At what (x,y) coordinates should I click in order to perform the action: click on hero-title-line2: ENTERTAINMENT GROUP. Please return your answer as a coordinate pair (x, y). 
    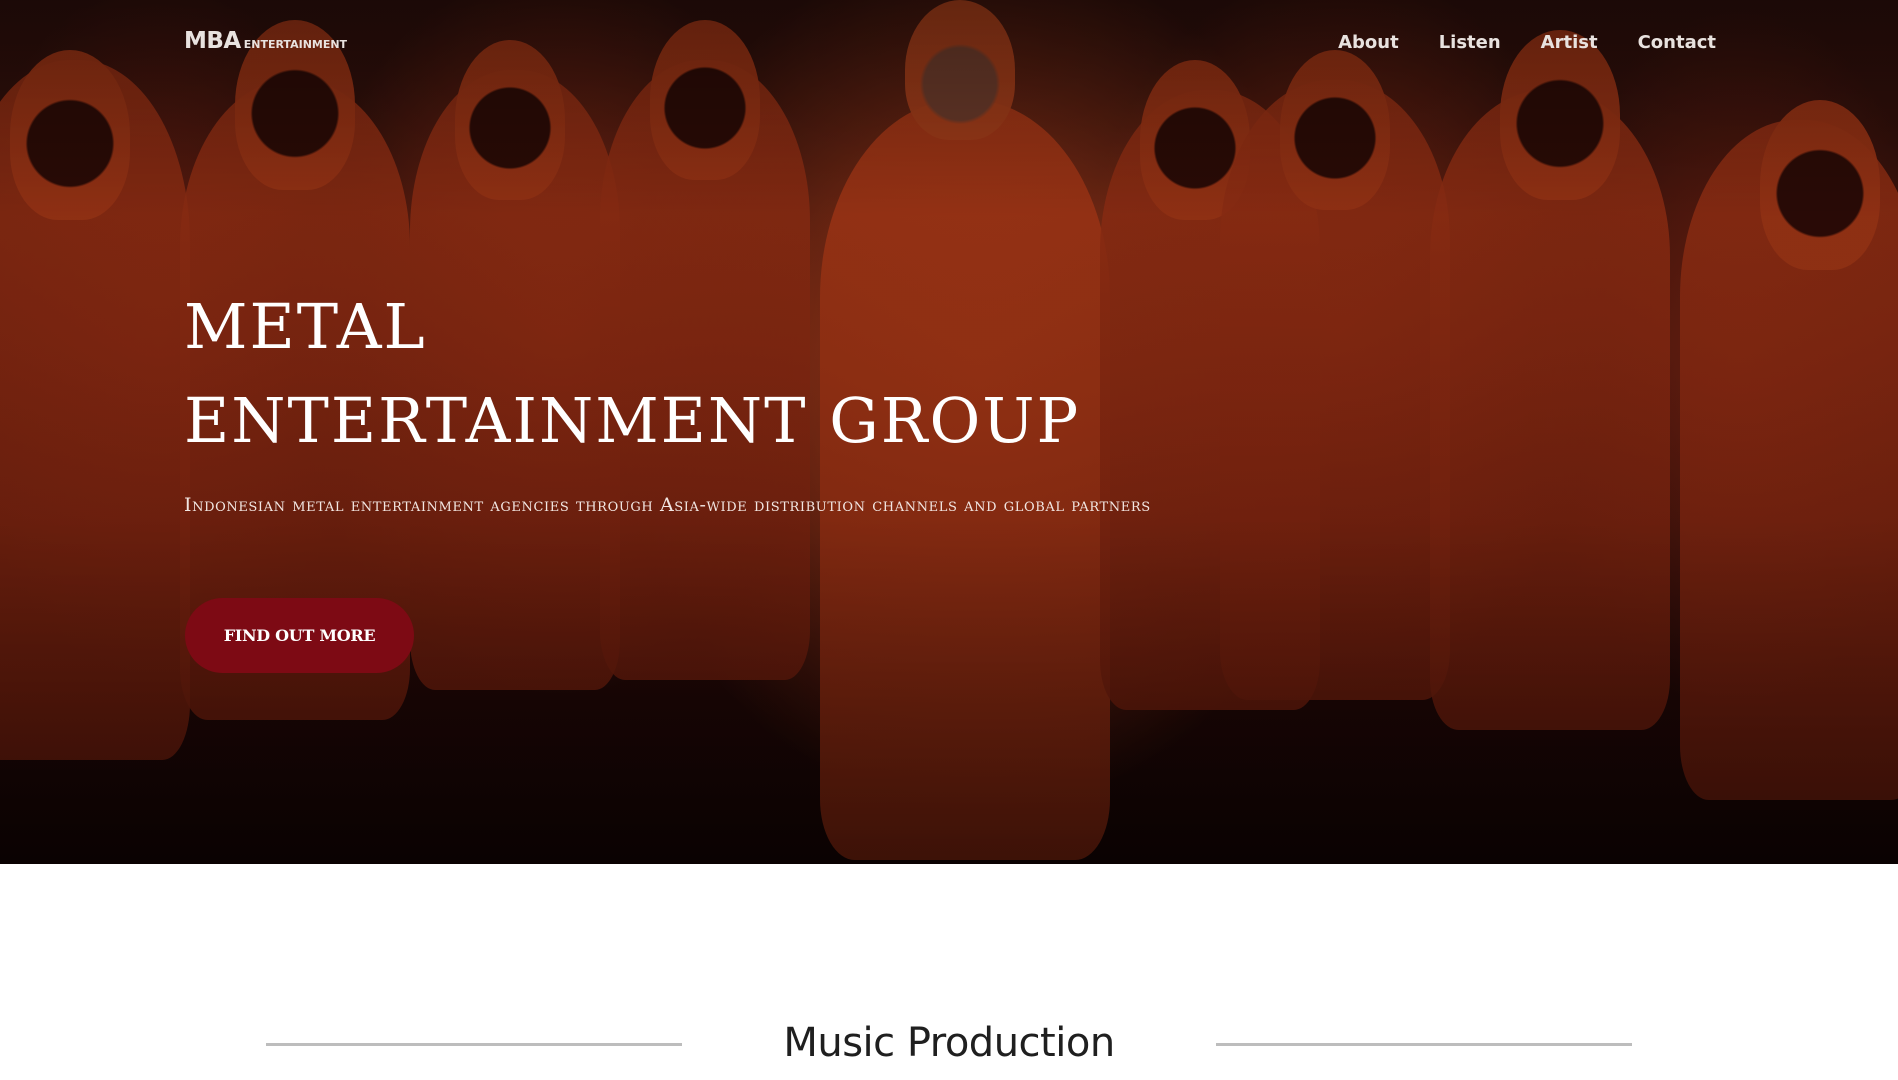
    Looking at the image, I should click on (632, 420).